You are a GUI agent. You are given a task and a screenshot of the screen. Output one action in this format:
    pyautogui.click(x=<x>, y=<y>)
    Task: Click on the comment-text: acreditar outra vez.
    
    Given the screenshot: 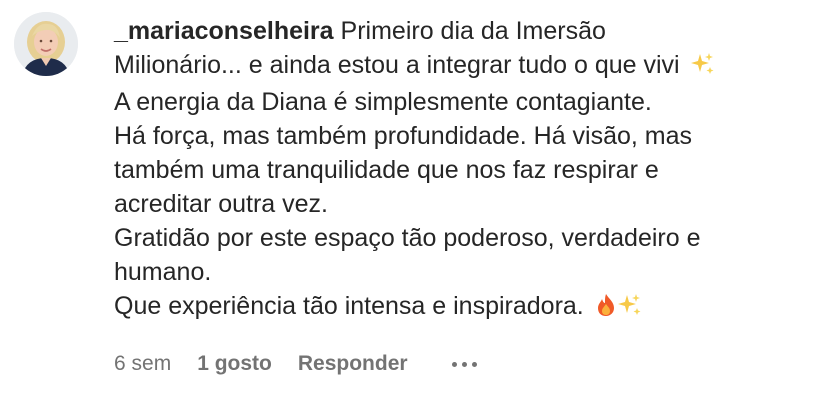 What is the action you would take?
    pyautogui.click(x=221, y=204)
    